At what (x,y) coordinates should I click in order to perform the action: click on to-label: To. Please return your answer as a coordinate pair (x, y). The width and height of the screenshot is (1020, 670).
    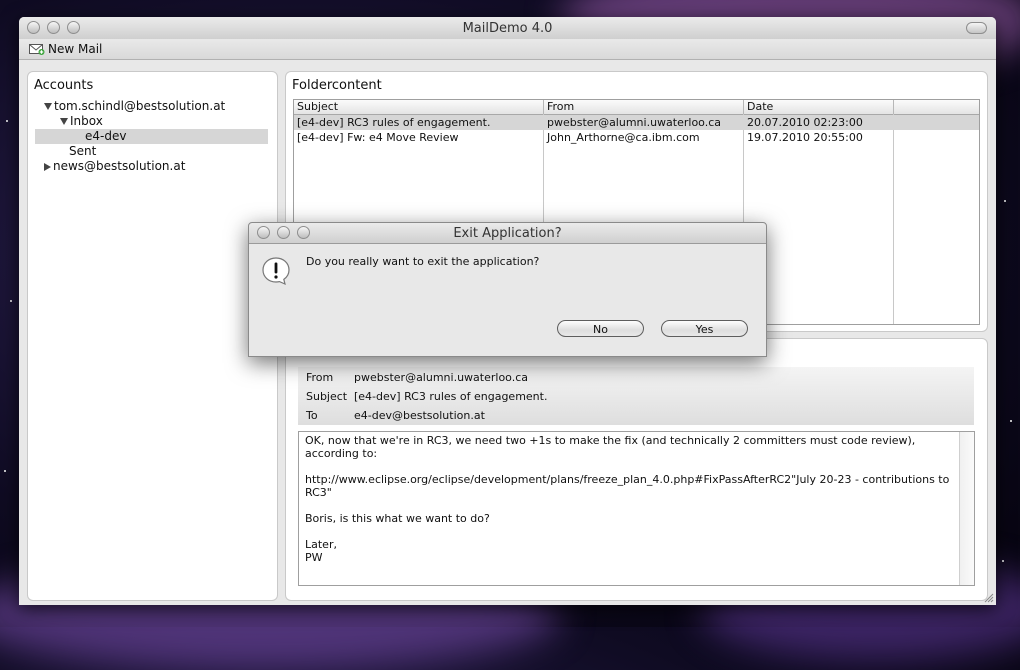
    Looking at the image, I should click on (312, 415).